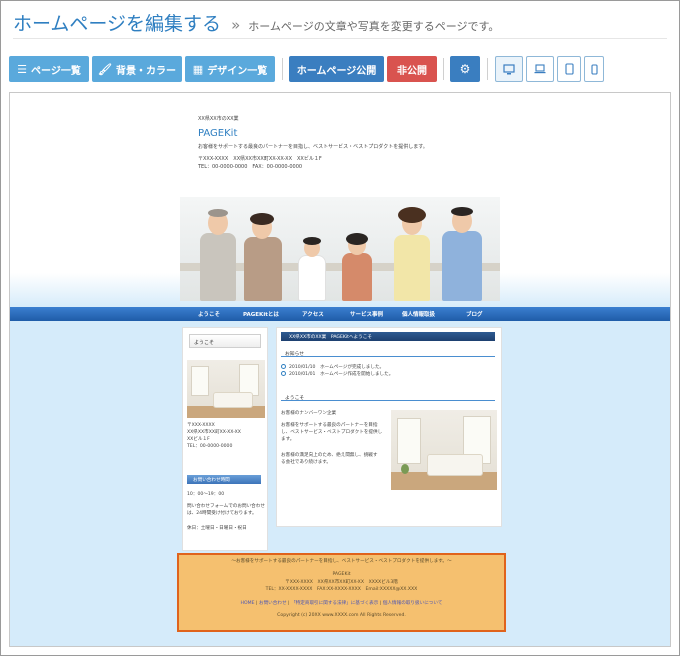  What do you see at coordinates (341, 582) in the screenshot?
I see `footer-address: 〒XXX-XXXX XX県XX市XX町XX-XX XXXXビル3階` at bounding box center [341, 582].